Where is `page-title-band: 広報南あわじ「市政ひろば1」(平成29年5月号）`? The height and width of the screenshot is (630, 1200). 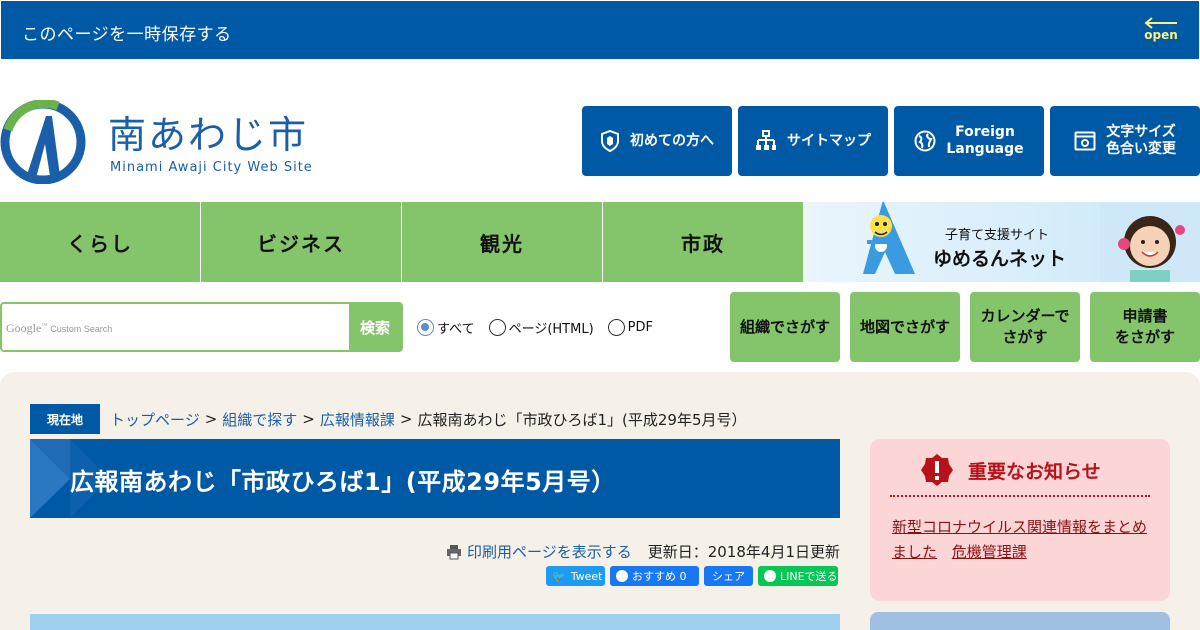 page-title-band: 広報南あわじ「市政ひろば1」(平成29年5月号） is located at coordinates (435, 478).